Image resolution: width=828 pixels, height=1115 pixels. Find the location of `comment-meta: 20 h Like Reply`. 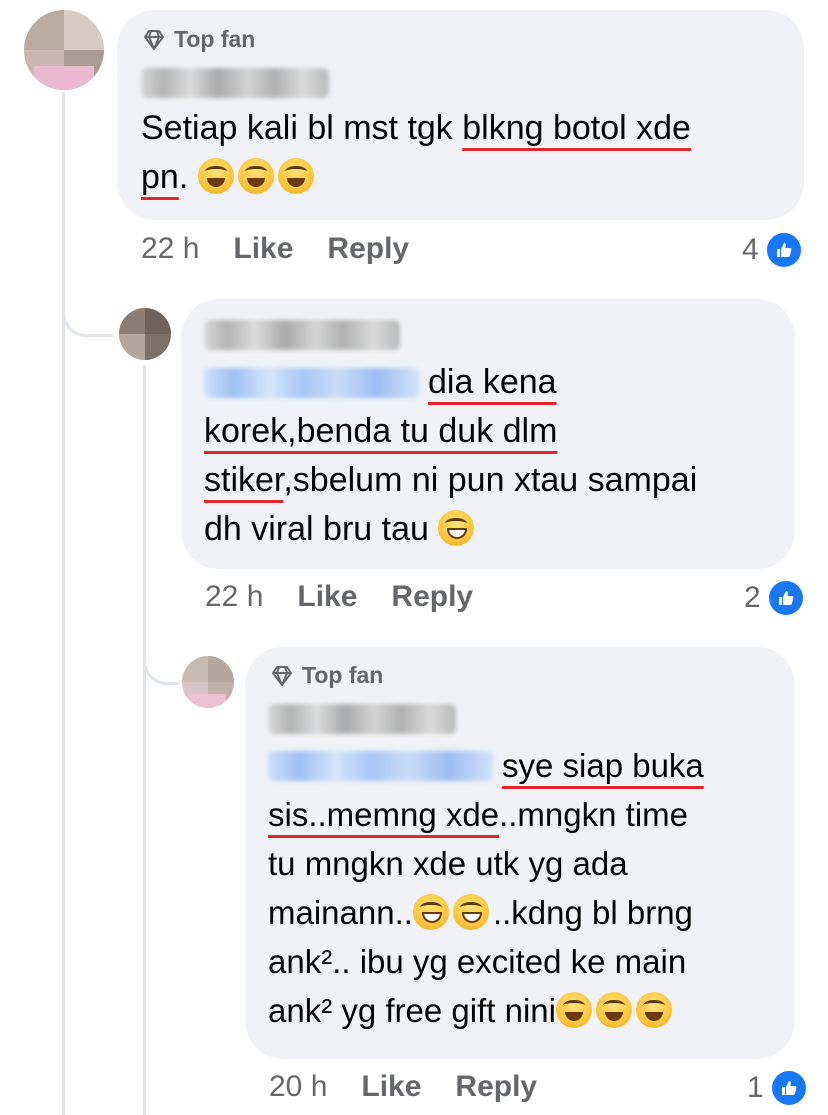

comment-meta: 20 h Like Reply is located at coordinates (403, 1087).